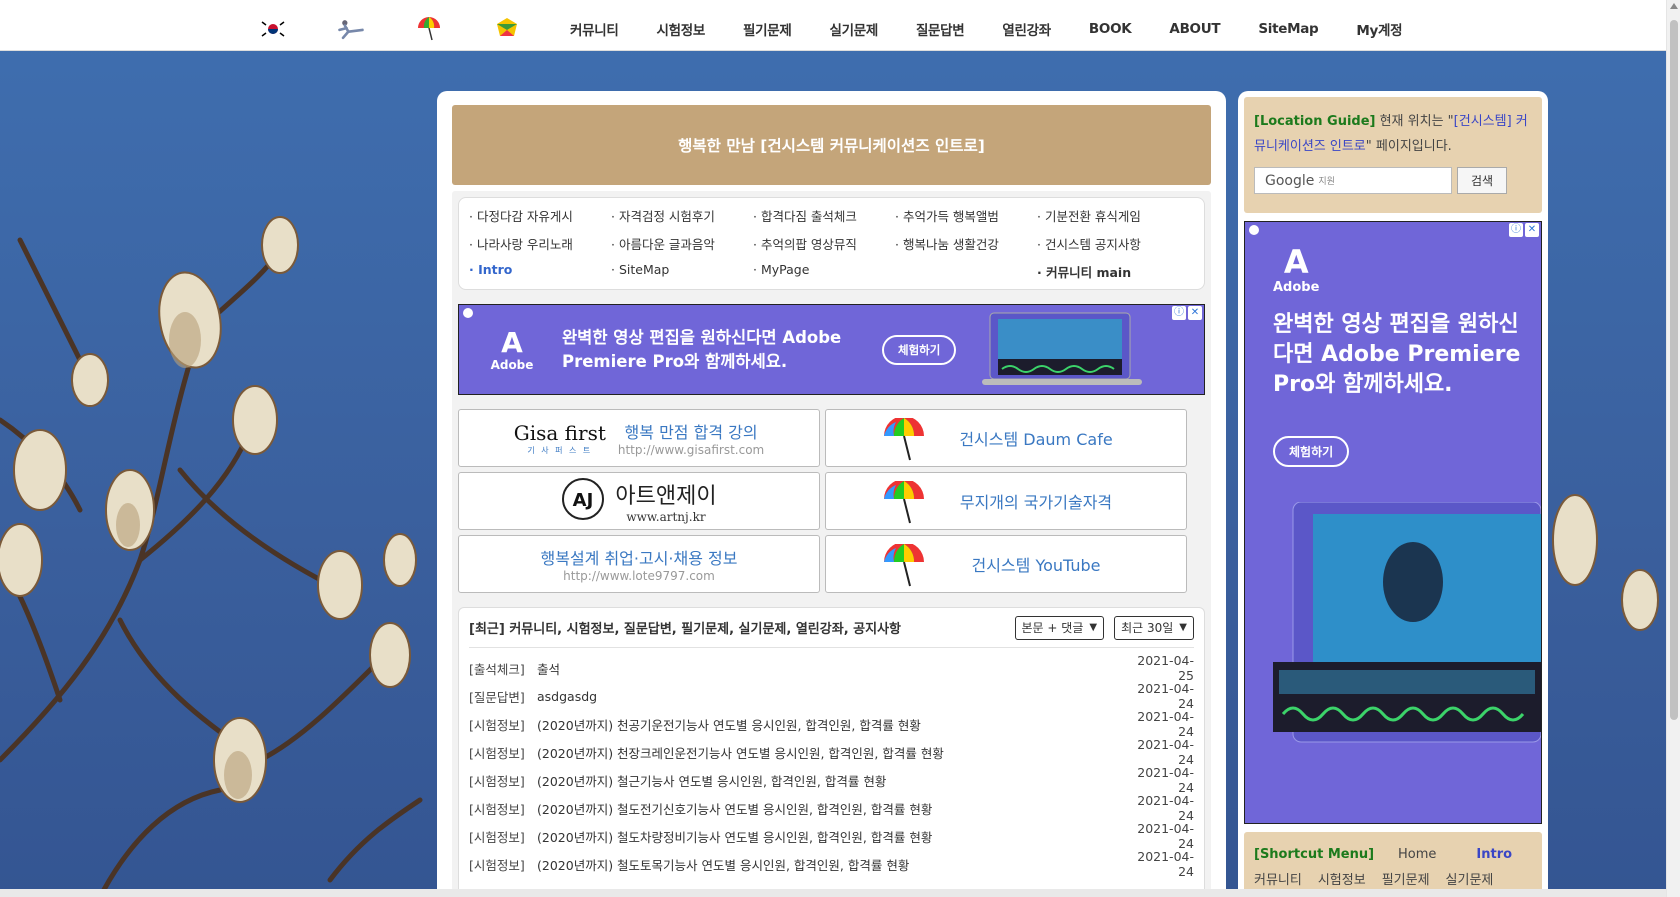 The image size is (1680, 897). I want to click on page-title: 행복한 만남 [건시스템 커뮤니케이션즈 인트로], so click(831, 145).